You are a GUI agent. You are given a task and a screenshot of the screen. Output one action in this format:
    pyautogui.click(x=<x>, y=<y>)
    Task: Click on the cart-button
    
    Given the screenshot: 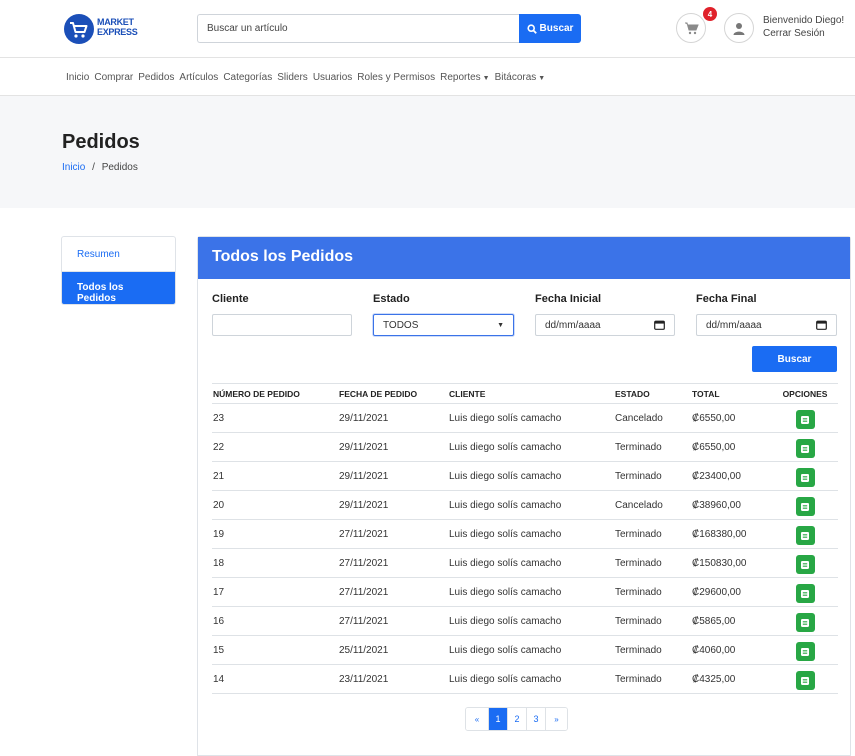 What is the action you would take?
    pyautogui.click(x=691, y=28)
    